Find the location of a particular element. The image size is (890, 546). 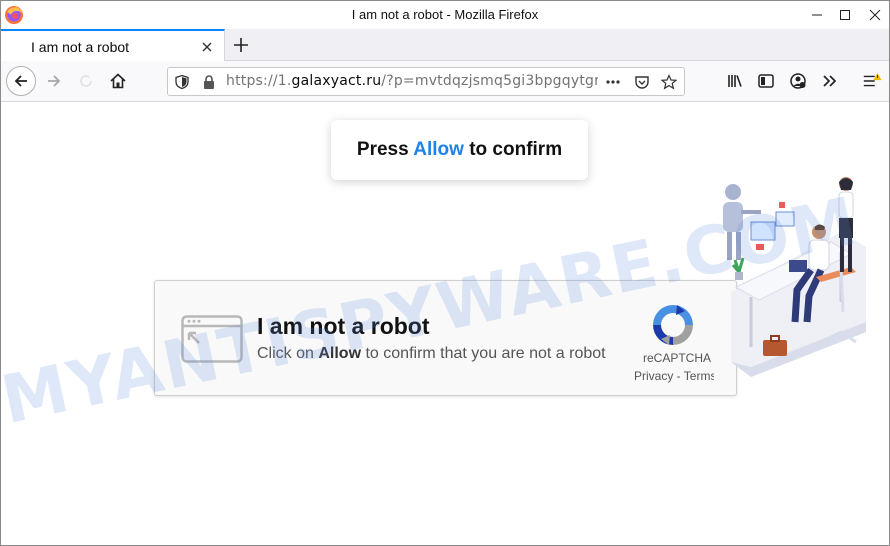

overflow-button is located at coordinates (830, 81).